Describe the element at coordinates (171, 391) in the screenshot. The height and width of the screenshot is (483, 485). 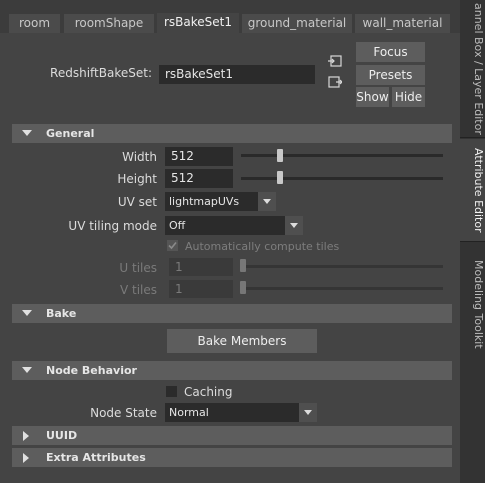
I see `caching-checkbox` at that location.